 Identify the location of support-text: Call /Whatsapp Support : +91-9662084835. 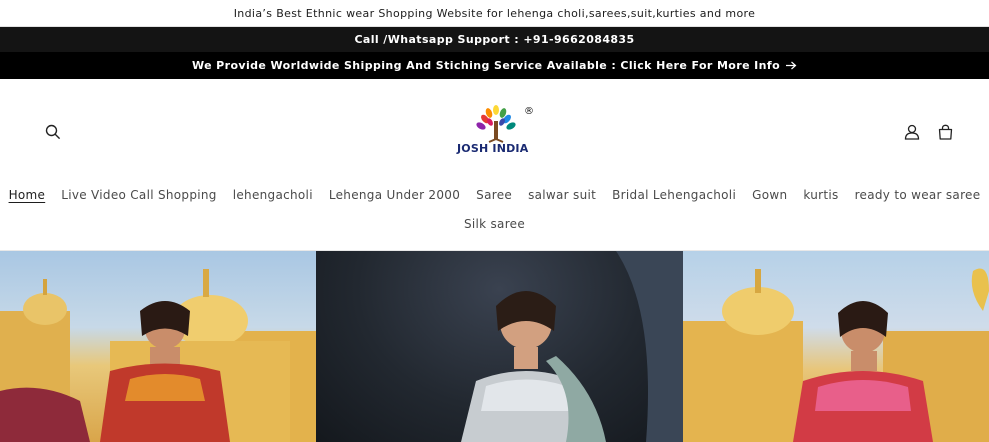
(494, 39).